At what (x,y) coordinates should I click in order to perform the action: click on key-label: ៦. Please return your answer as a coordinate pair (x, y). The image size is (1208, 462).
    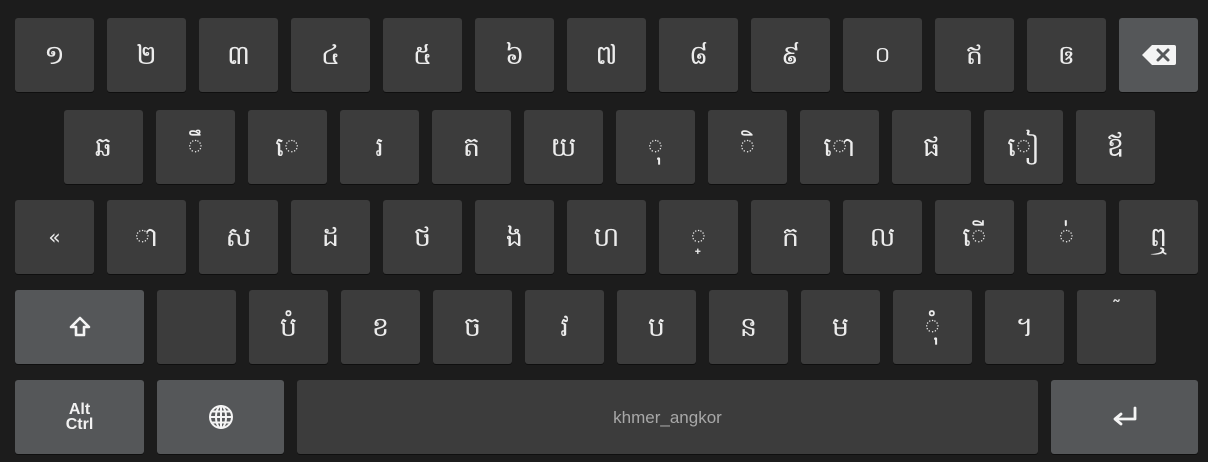
    Looking at the image, I should click on (514, 55).